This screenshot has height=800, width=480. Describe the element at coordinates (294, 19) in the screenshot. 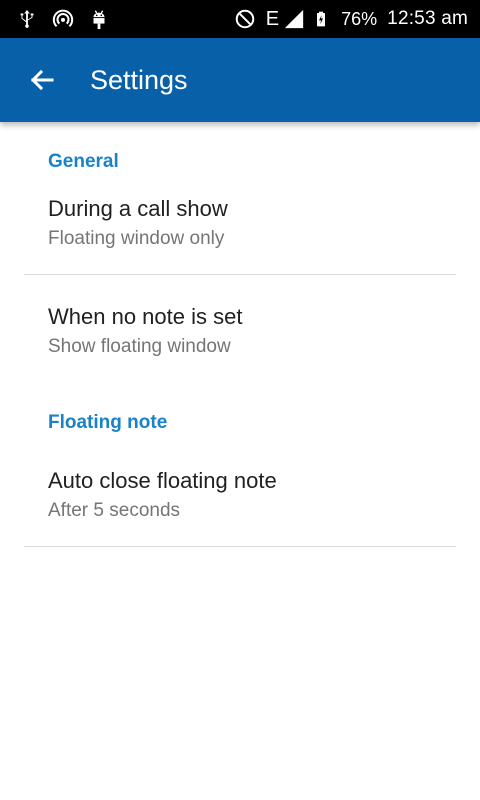

I see `signal-icon` at that location.